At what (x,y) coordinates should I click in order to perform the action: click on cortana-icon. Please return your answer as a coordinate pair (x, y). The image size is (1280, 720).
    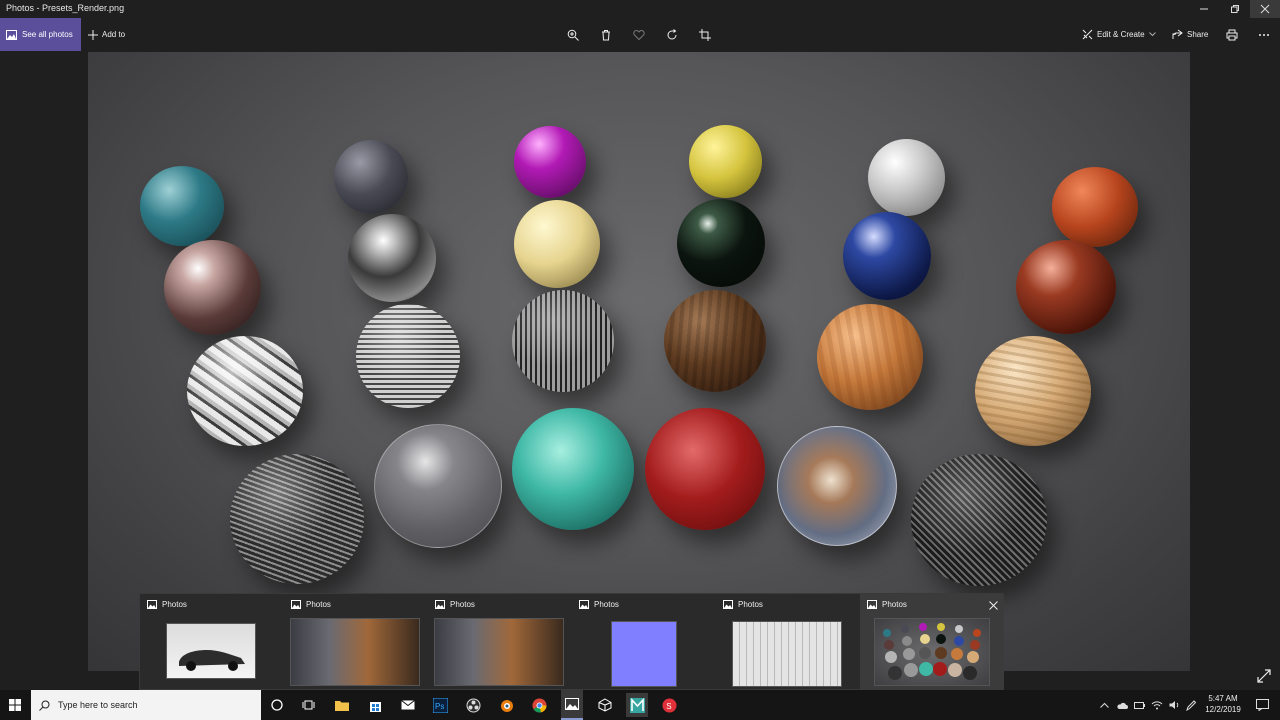
    Looking at the image, I should click on (277, 705).